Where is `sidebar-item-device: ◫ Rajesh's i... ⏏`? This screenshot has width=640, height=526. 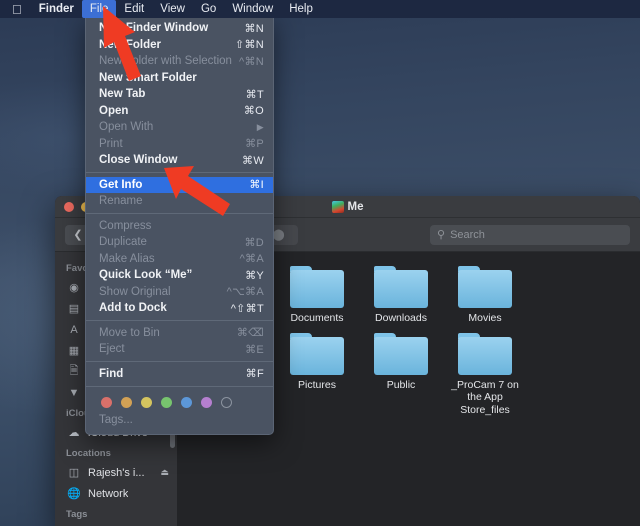 sidebar-item-device: ◫ Rajesh's i... ⏏ is located at coordinates (116, 472).